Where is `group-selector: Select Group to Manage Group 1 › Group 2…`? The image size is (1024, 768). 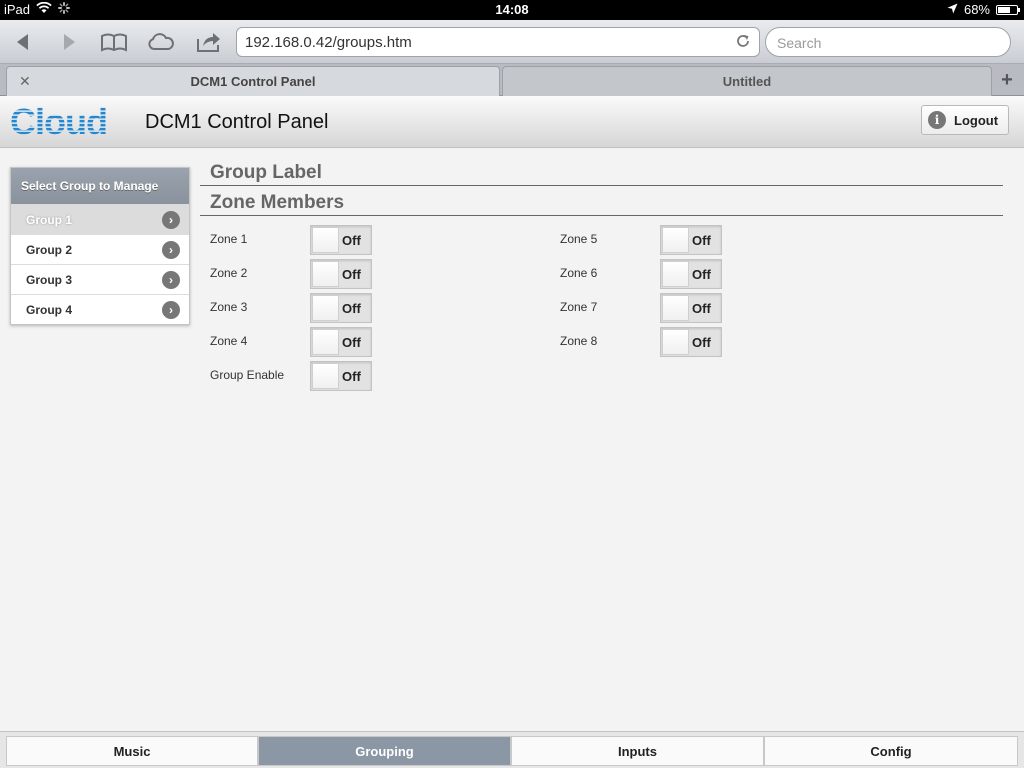 group-selector: Select Group to Manage Group 1 › Group 2… is located at coordinates (100, 246).